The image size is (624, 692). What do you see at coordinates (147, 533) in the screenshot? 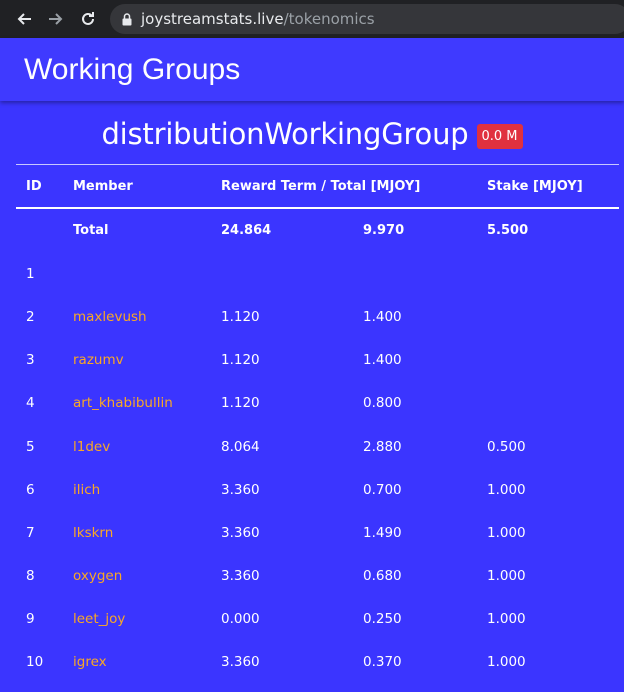
I see `member-link: lkskrn` at bounding box center [147, 533].